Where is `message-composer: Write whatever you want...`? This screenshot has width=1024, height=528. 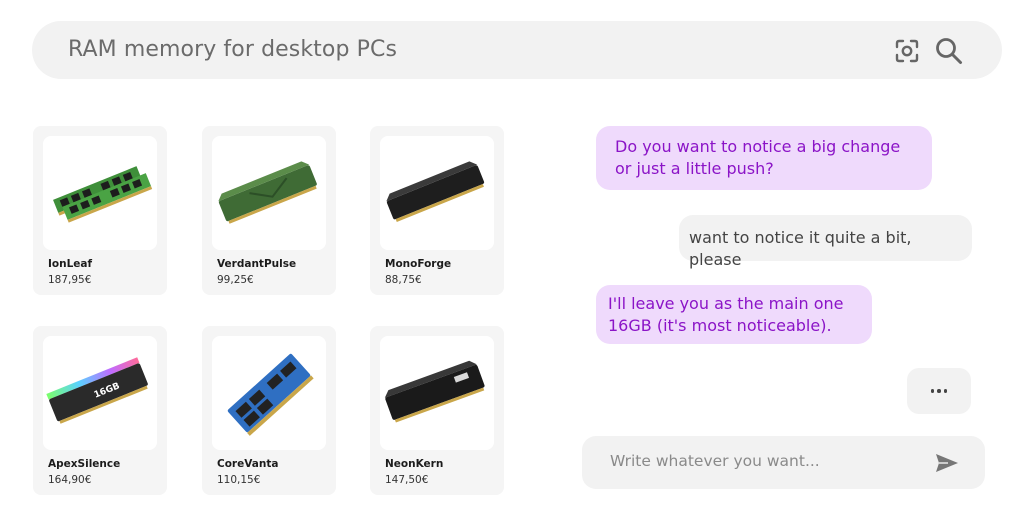 message-composer: Write whatever you want... is located at coordinates (783, 462).